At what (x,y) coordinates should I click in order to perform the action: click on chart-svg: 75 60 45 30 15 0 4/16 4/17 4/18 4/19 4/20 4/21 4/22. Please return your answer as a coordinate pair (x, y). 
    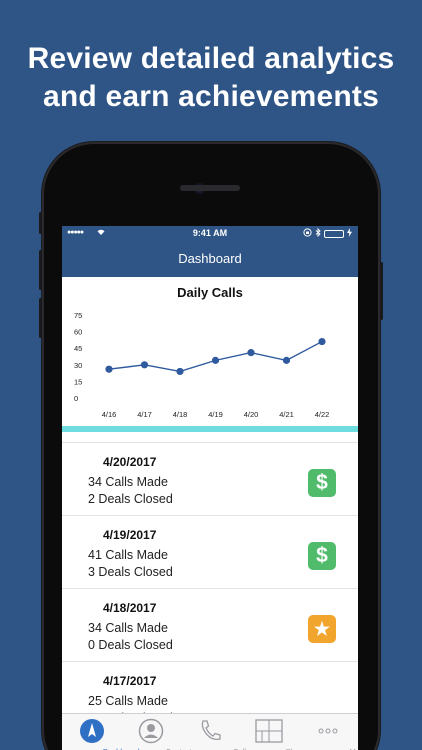
    Looking at the image, I should click on (202, 365).